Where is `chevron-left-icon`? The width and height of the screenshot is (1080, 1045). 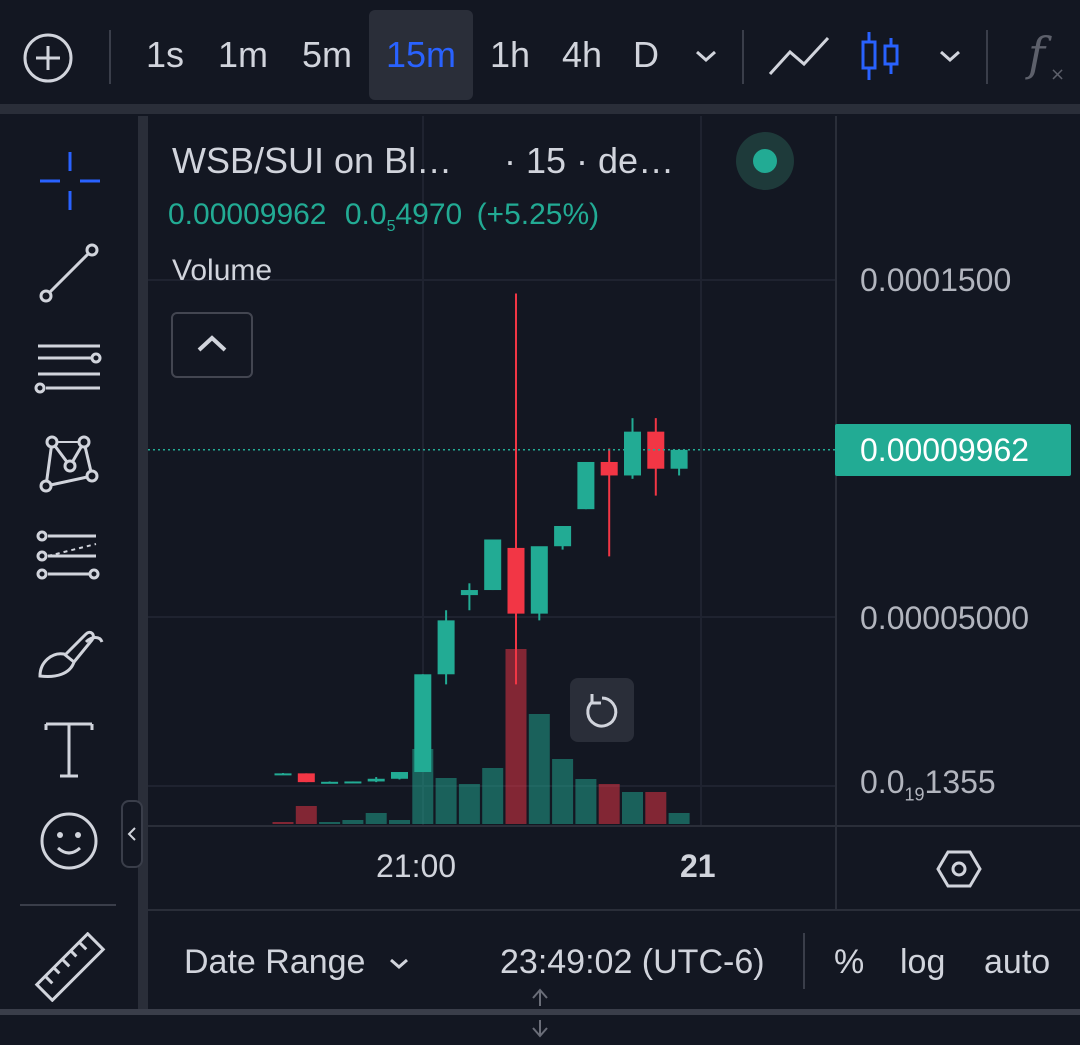 chevron-left-icon is located at coordinates (131, 834).